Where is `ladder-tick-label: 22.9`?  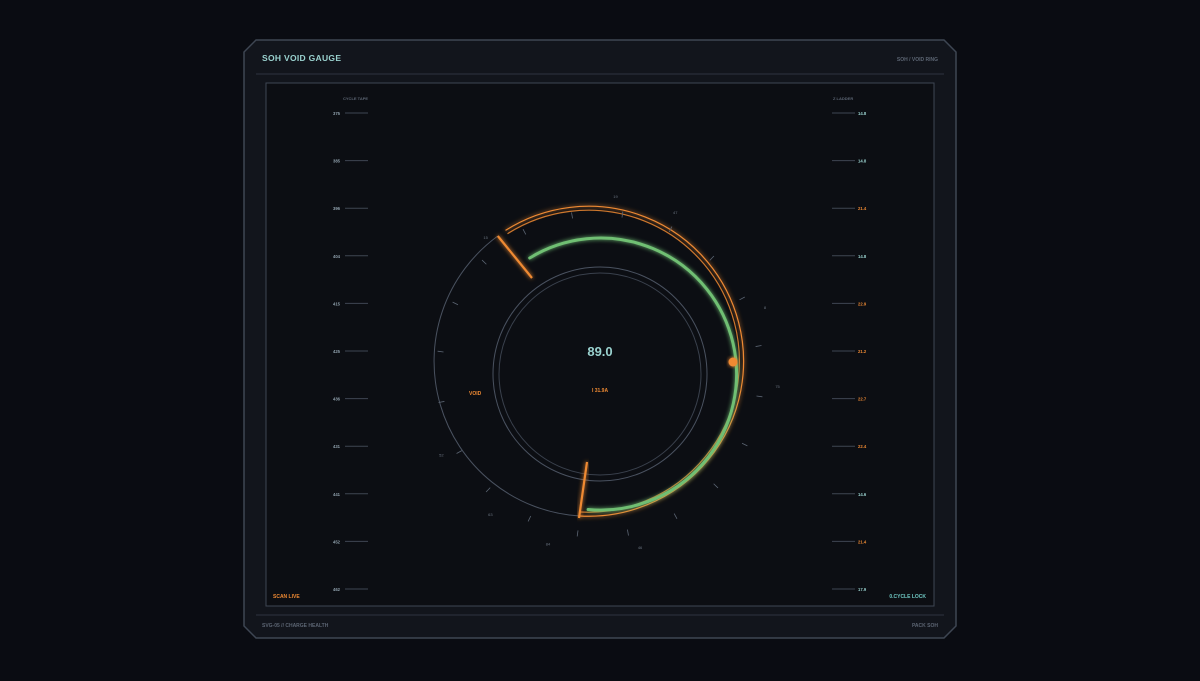
ladder-tick-label: 22.9 is located at coordinates (862, 303).